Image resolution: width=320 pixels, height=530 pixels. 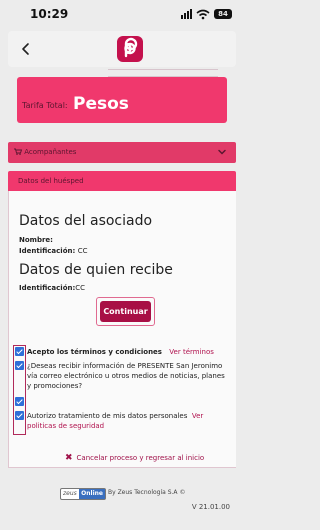 What do you see at coordinates (70, 493) in the screenshot?
I see `zeus-word: zeus` at bounding box center [70, 493].